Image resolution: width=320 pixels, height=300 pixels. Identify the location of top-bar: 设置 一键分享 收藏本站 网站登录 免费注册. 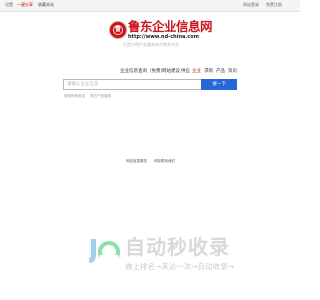
(150, 6).